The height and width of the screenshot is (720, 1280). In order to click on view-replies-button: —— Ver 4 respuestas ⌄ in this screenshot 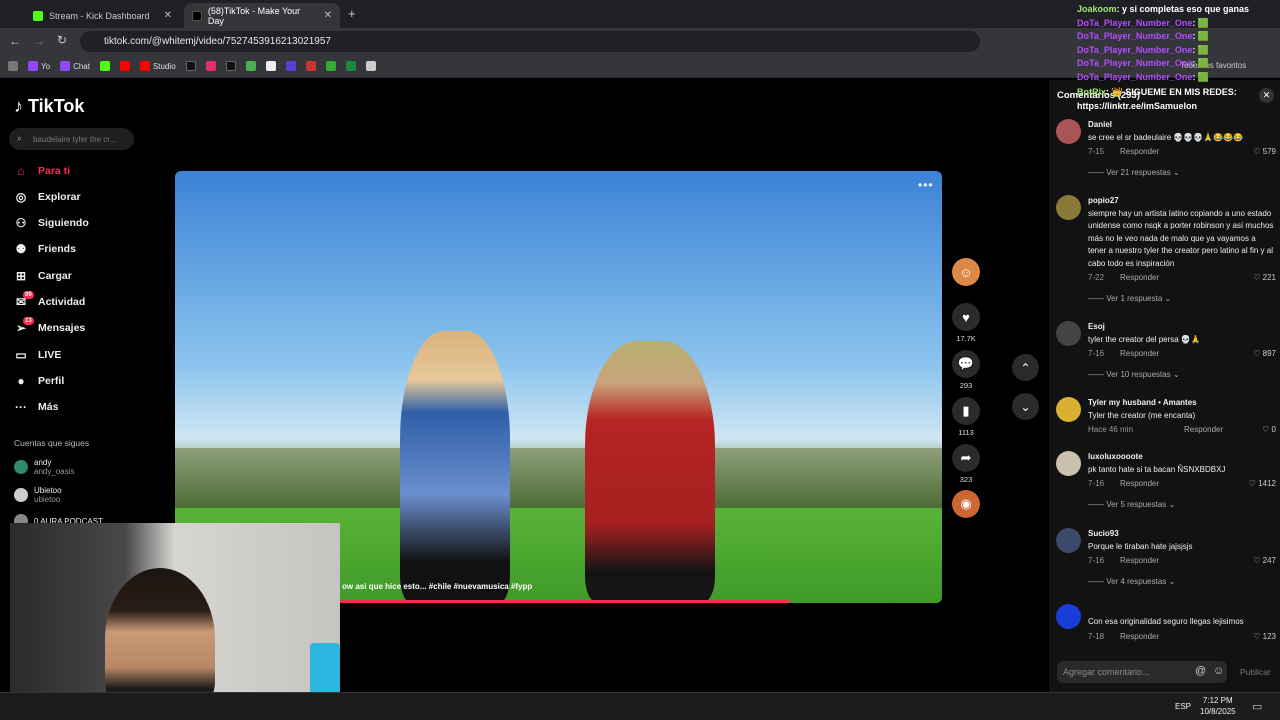, I will do `click(1182, 581)`.